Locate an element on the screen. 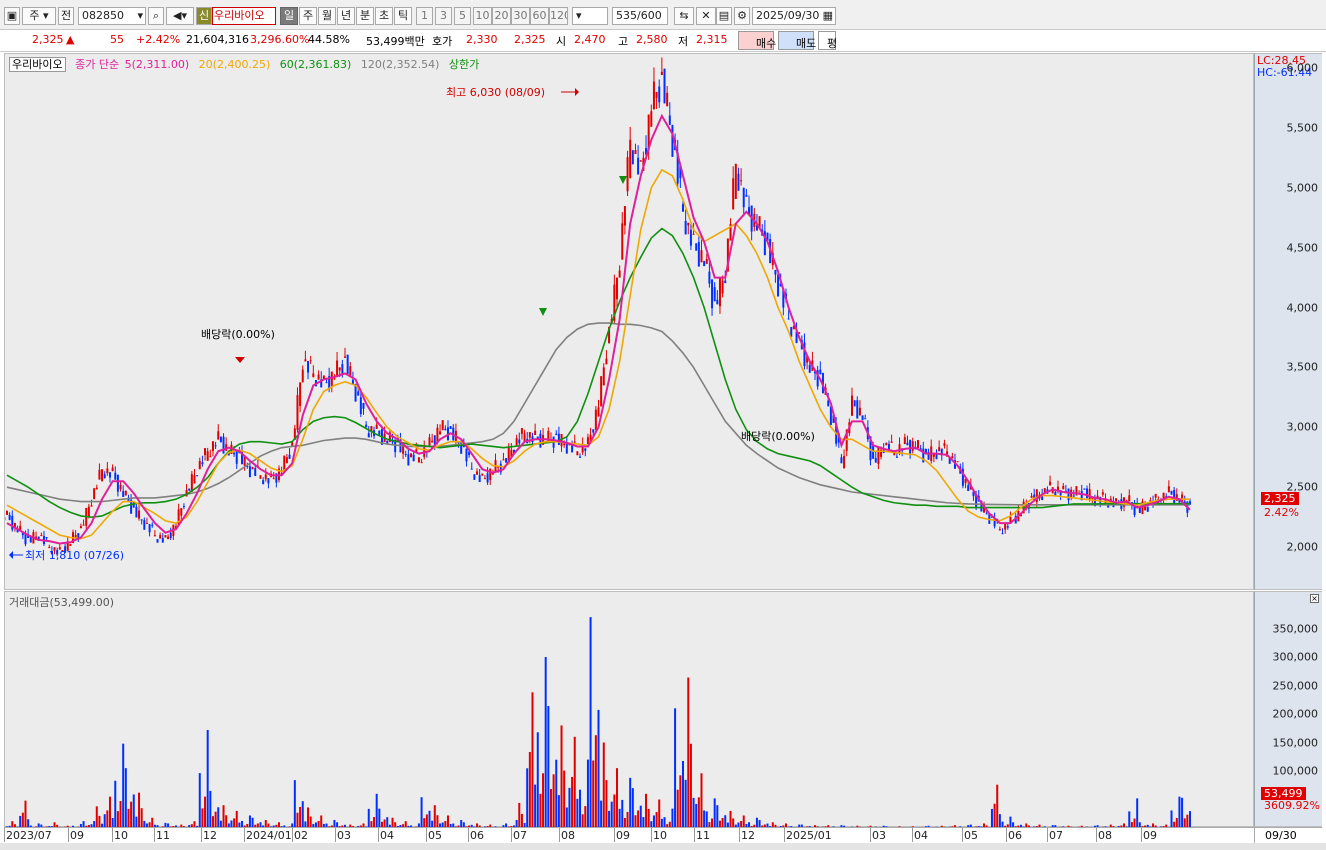 This screenshot has height=850, width=1326. prev-button: 전 is located at coordinates (66, 16).